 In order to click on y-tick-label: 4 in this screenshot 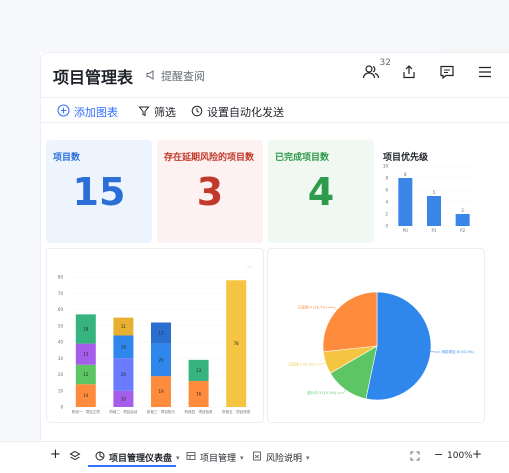, I will do `click(386, 202)`.